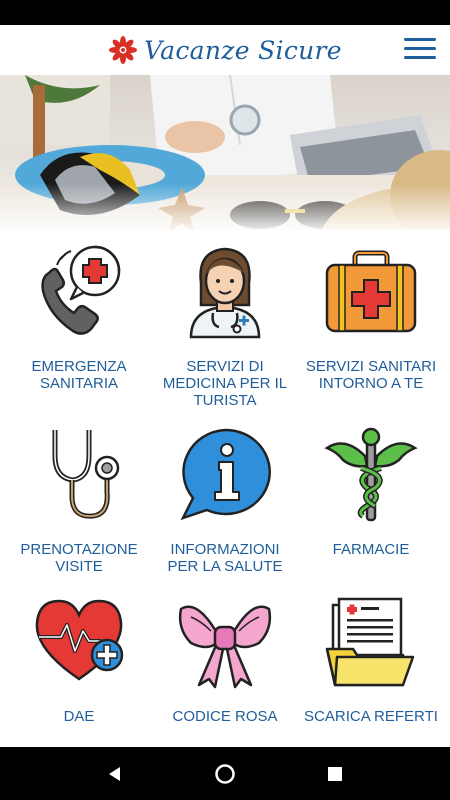 This screenshot has width=450, height=800. What do you see at coordinates (123, 50) in the screenshot?
I see `flower-icon` at bounding box center [123, 50].